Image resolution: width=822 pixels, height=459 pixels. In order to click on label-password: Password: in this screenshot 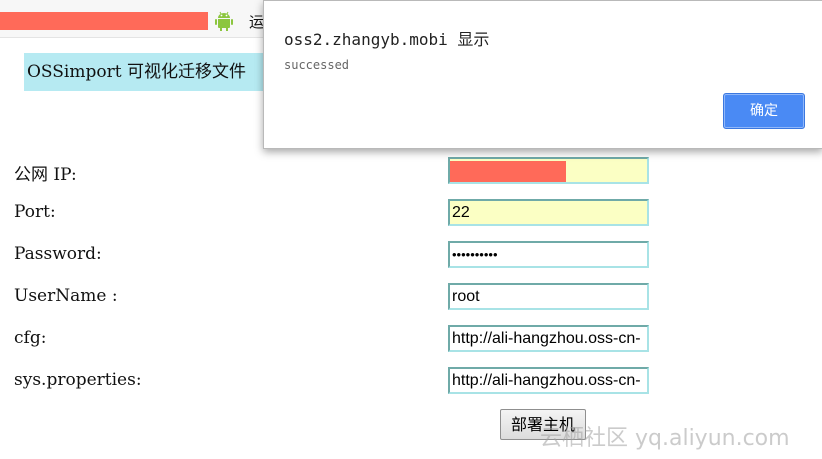, I will do `click(58, 254)`.